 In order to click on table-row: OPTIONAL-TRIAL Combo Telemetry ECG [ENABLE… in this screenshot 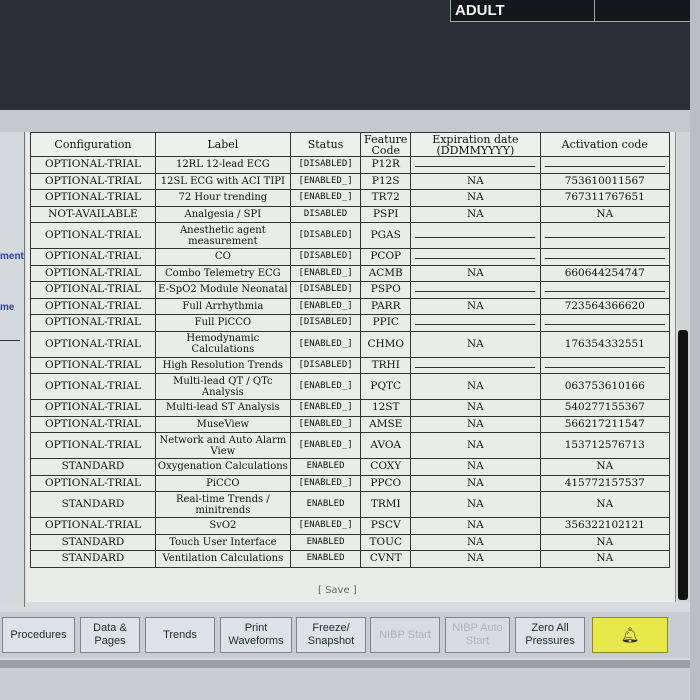, I will do `click(350, 273)`.